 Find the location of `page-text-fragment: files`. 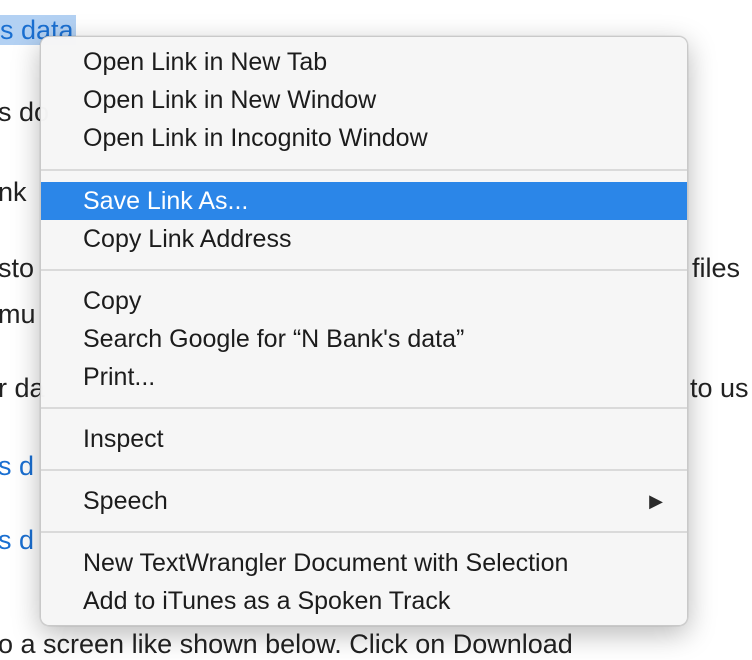

page-text-fragment: files is located at coordinates (716, 268).